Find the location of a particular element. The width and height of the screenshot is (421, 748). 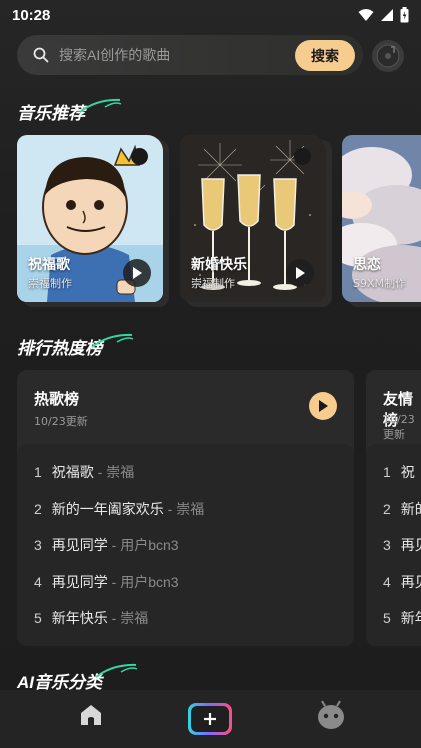

list-item: 1 祝福歌 - 崇福 is located at coordinates (84, 472).